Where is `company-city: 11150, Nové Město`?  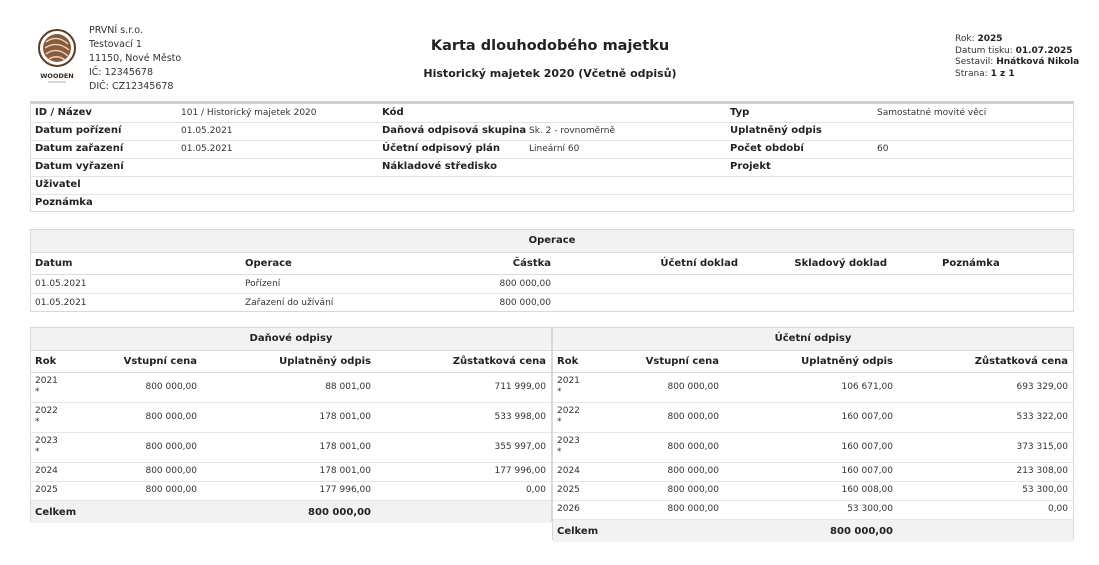 company-city: 11150, Nové Město is located at coordinates (135, 58).